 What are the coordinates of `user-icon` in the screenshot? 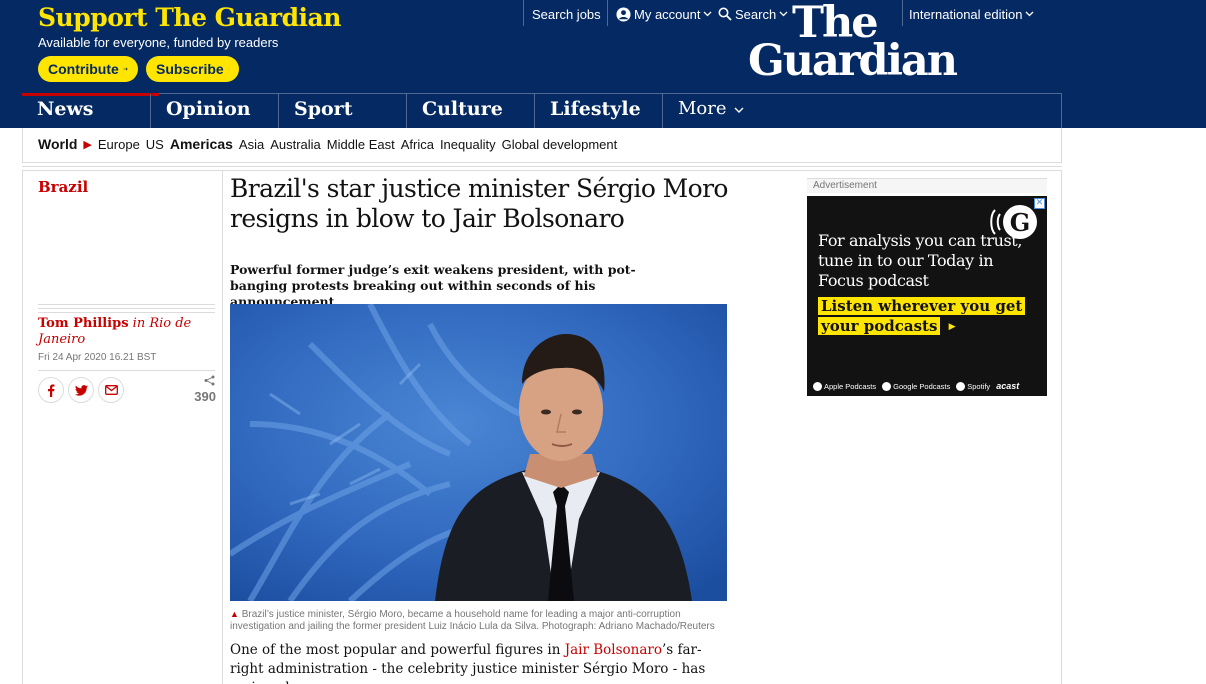 It's located at (623, 14).